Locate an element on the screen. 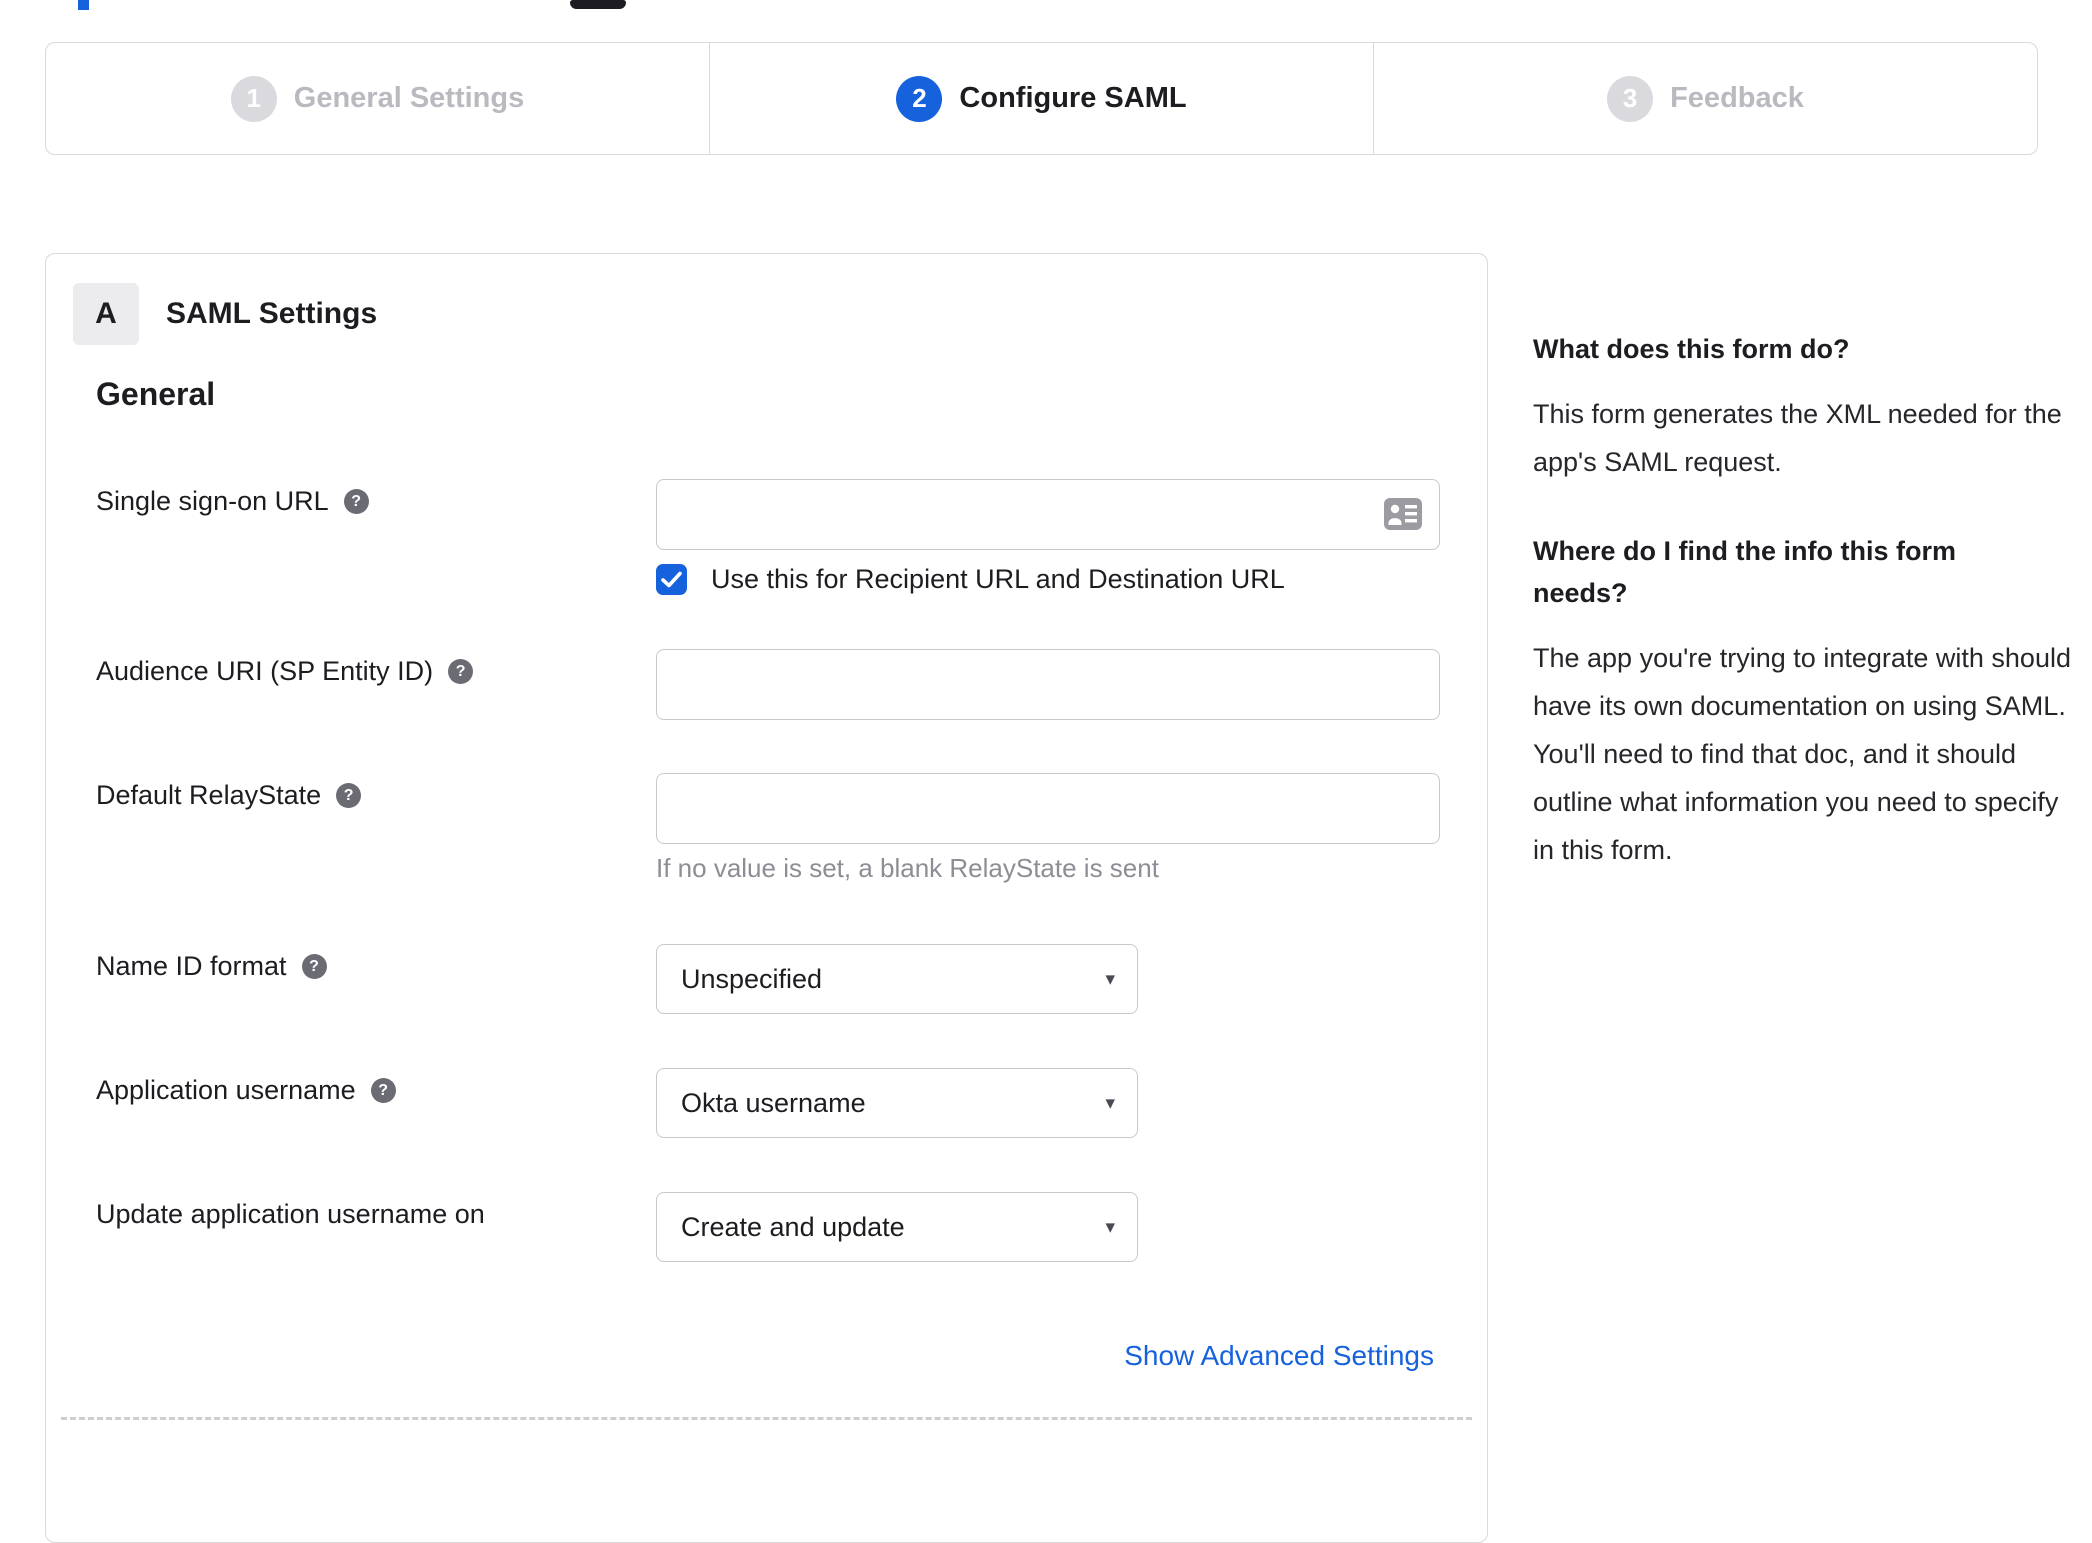 The width and height of the screenshot is (2092, 1543). name-id-format-value: Unspecified is located at coordinates (752, 978).